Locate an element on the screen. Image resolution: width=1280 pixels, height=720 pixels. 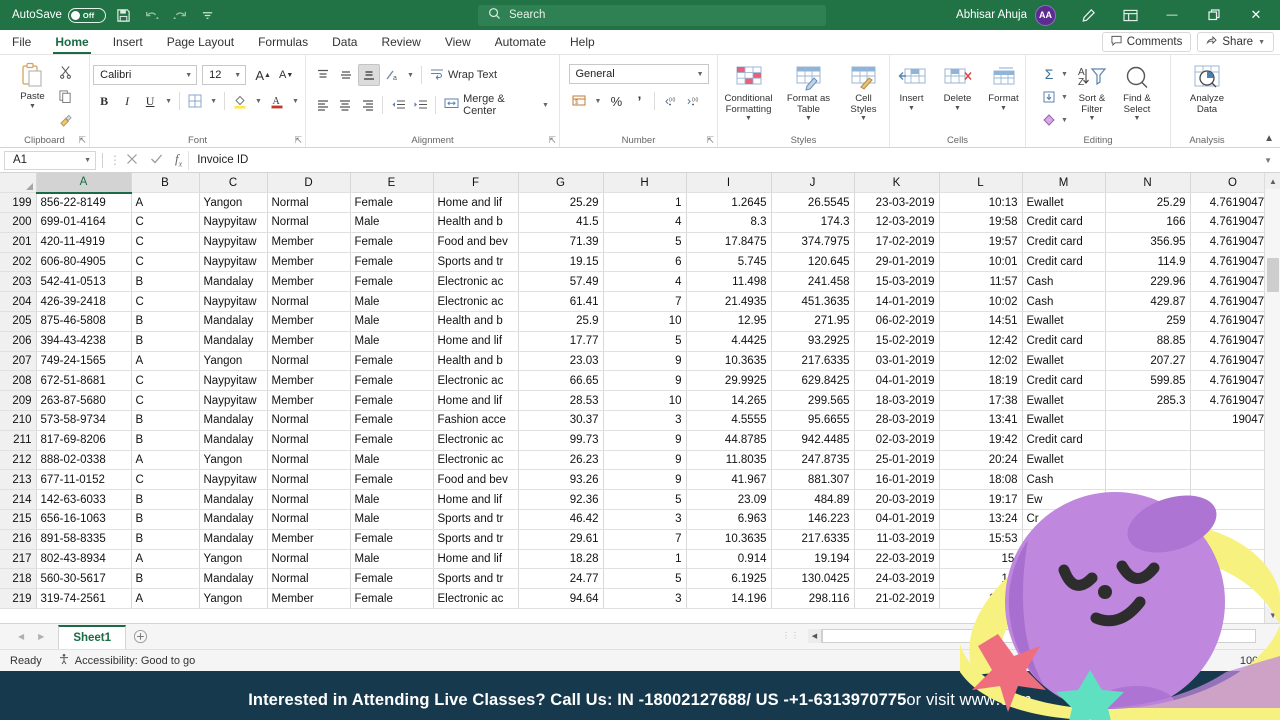
cell-I202: 5.745 is located at coordinates (729, 262).